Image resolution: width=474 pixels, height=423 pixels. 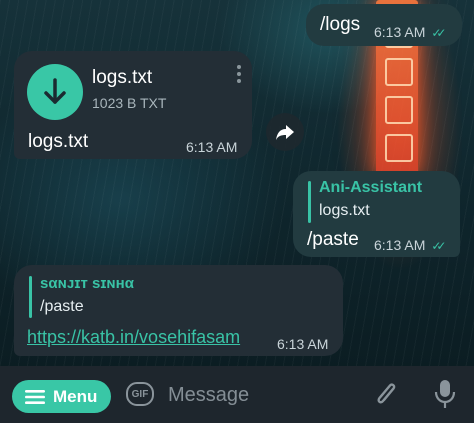 I want to click on message-bubble-file: logs.txt 1023 B TXT logs.txt 6:13 AM, so click(x=133, y=105).